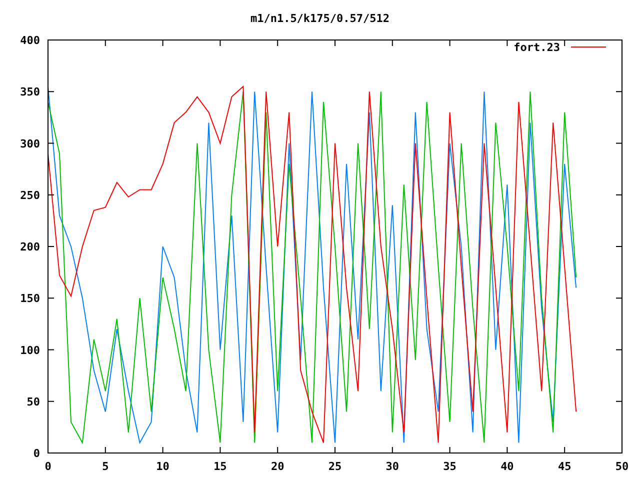 The height and width of the screenshot is (480, 640). I want to click on chart-title: m1/n1.5/k175/0.57/512, so click(320, 18).